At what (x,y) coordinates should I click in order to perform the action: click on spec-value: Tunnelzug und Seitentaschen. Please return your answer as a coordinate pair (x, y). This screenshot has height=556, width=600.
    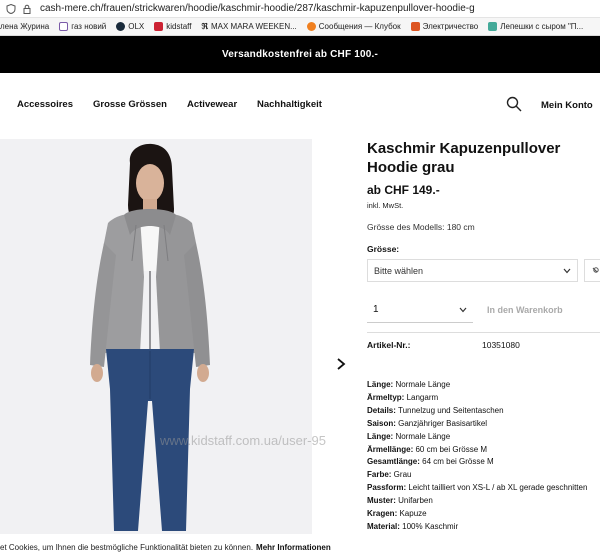
    Looking at the image, I should click on (449, 410).